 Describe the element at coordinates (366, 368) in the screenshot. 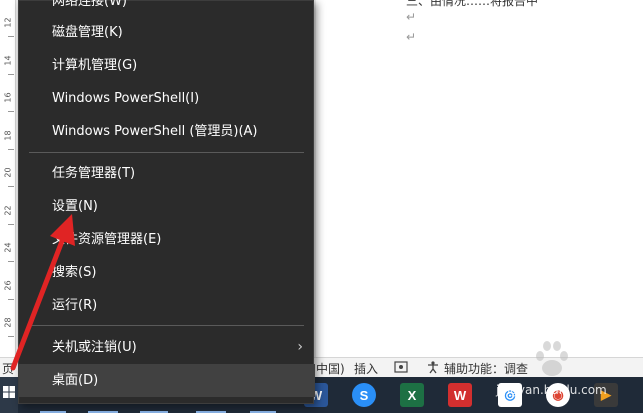

I see `status-insert-mode: 插入` at that location.